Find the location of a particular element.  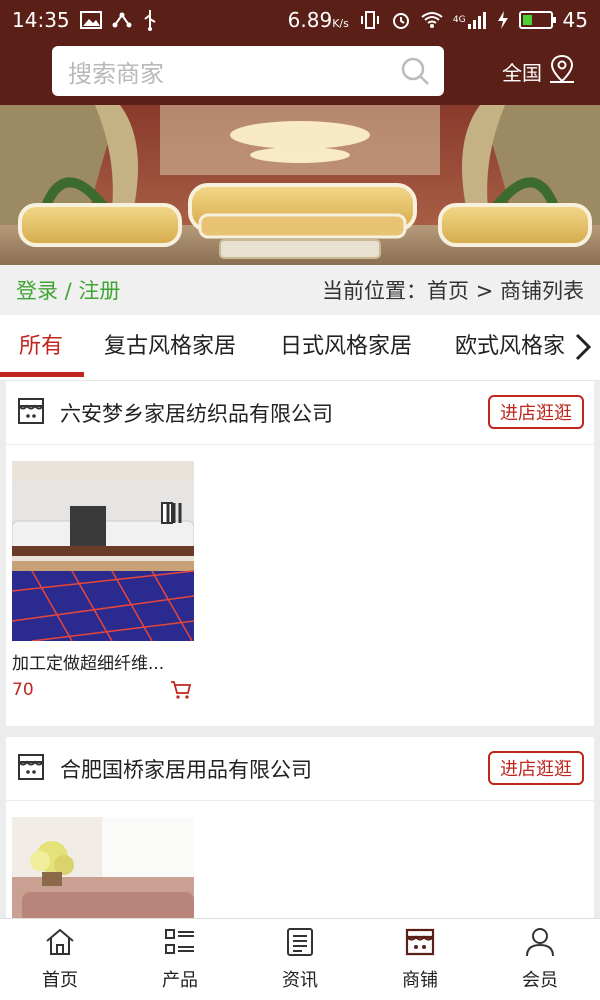

region-label: 全国 is located at coordinates (522, 73).